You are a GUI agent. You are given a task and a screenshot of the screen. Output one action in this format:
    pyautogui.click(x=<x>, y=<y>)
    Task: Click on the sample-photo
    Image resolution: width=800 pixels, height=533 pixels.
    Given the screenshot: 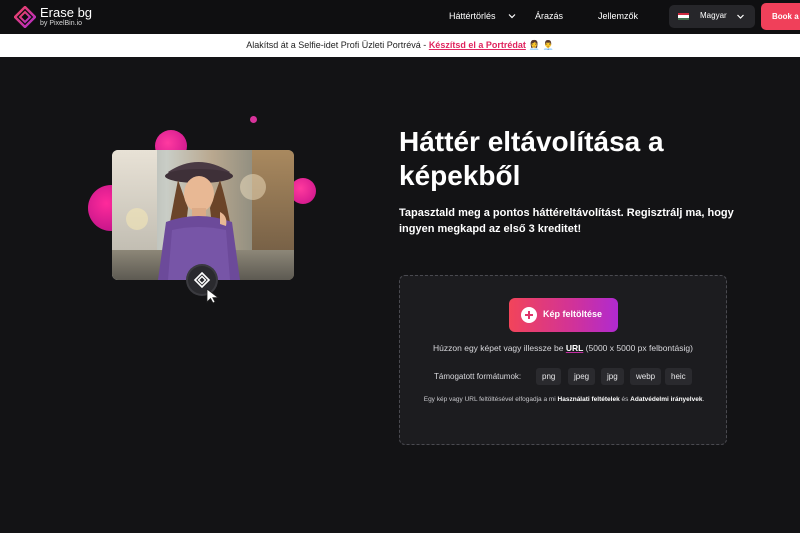 What is the action you would take?
    pyautogui.click(x=203, y=215)
    